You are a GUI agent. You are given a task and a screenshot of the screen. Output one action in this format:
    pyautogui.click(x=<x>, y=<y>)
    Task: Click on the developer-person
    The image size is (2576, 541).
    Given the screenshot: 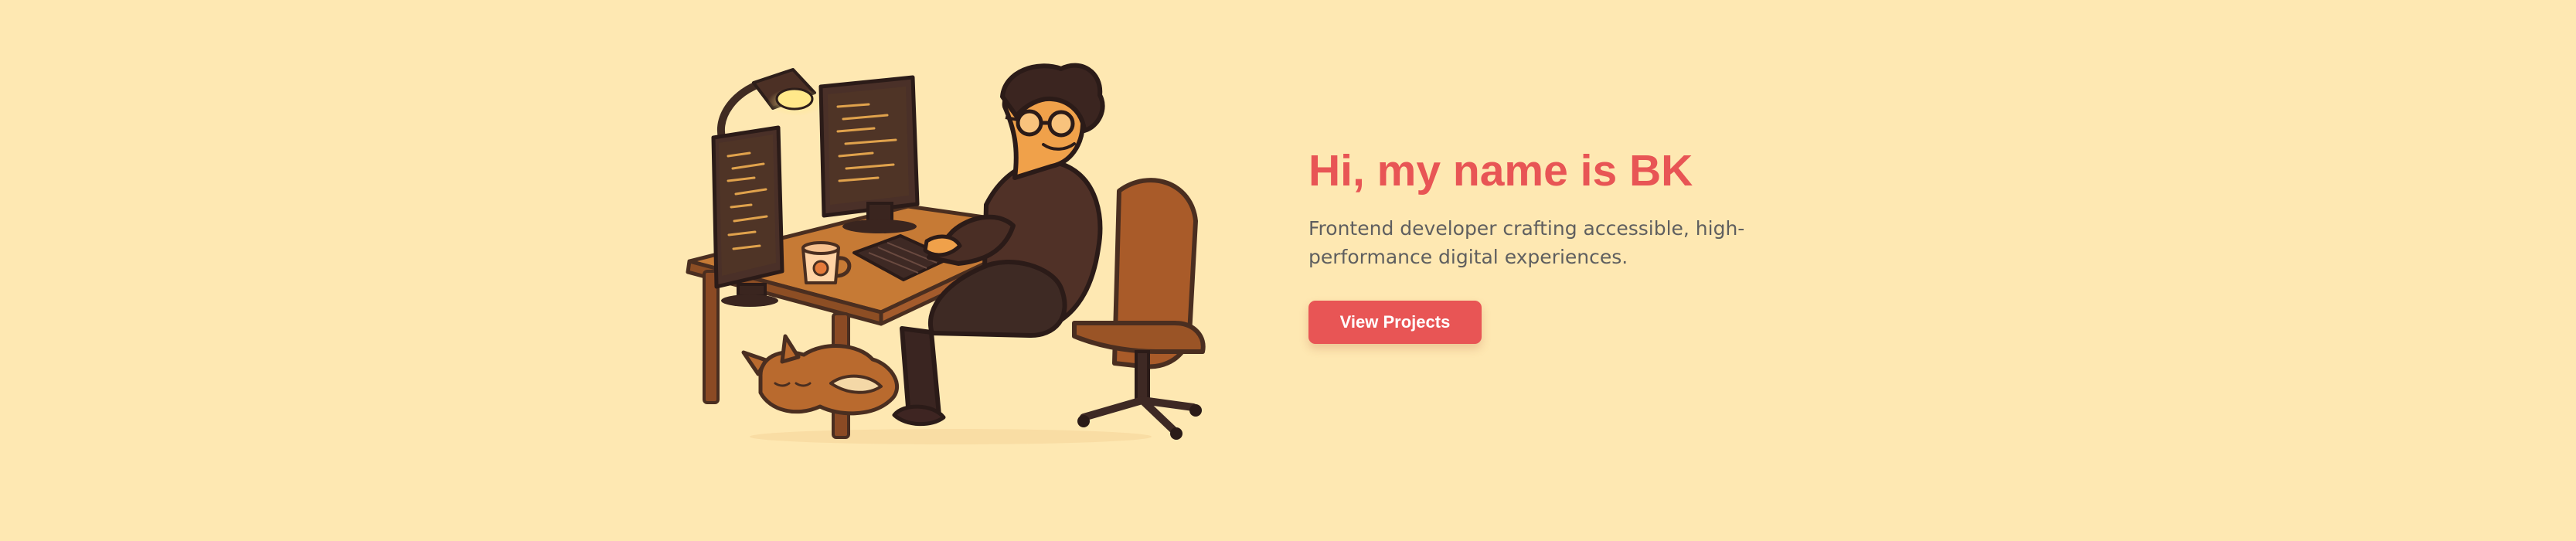 What is the action you would take?
    pyautogui.click(x=998, y=245)
    